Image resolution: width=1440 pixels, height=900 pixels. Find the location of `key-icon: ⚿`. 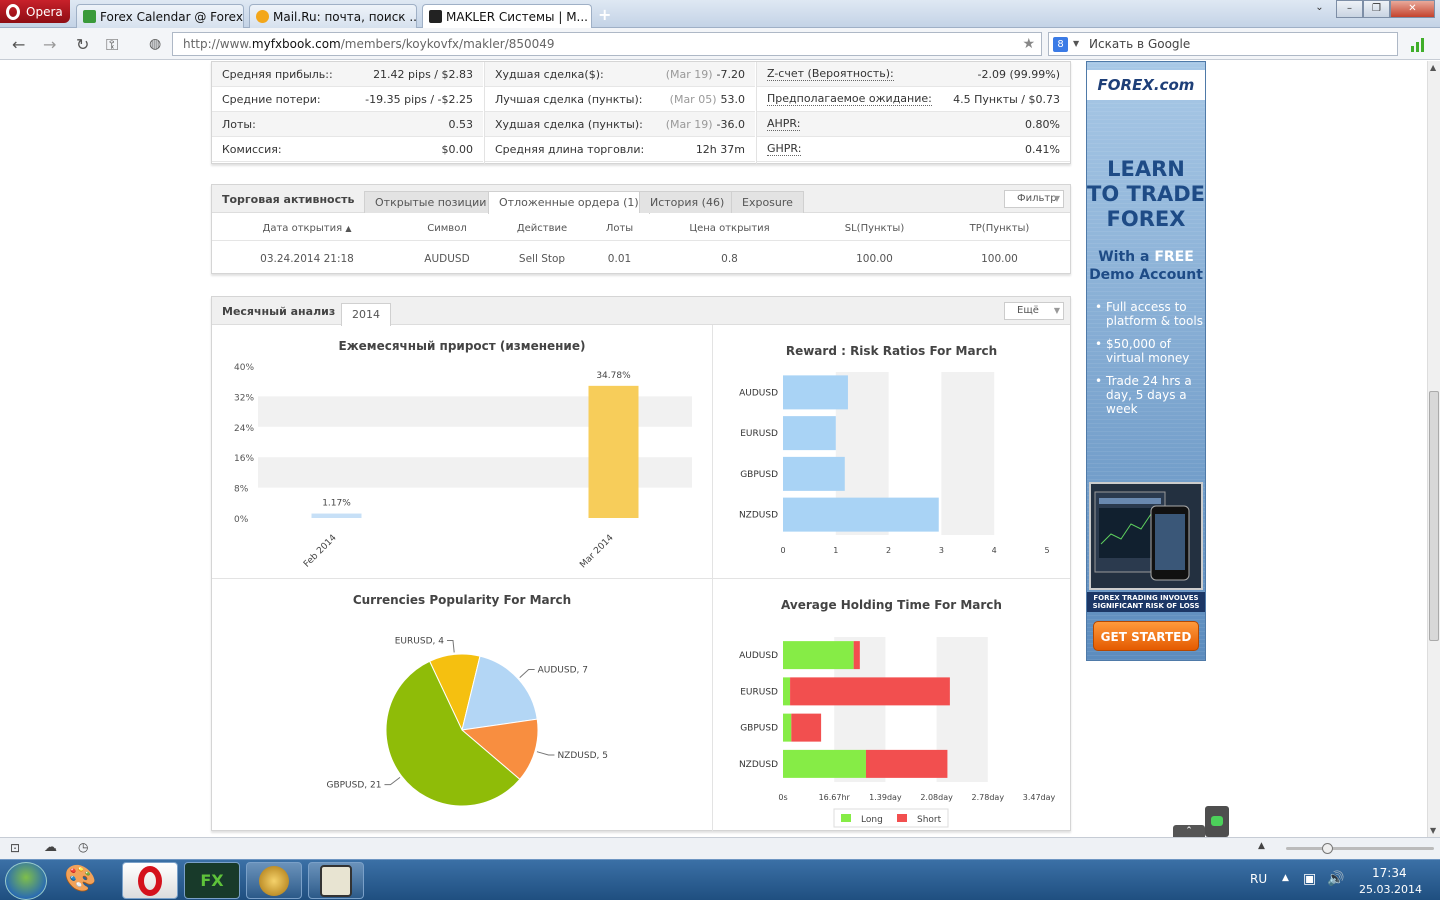

key-icon: ⚿ is located at coordinates (112, 45).